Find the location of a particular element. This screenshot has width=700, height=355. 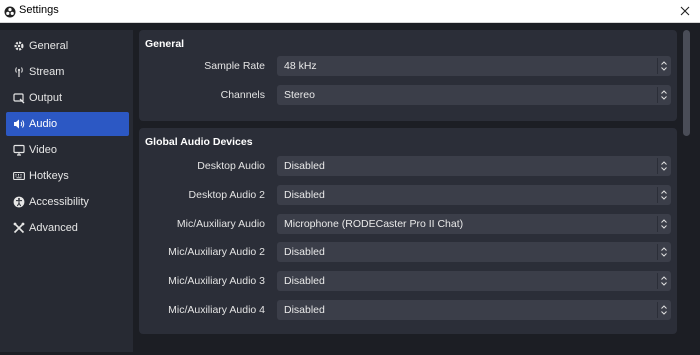

close-icon is located at coordinates (685, 12).